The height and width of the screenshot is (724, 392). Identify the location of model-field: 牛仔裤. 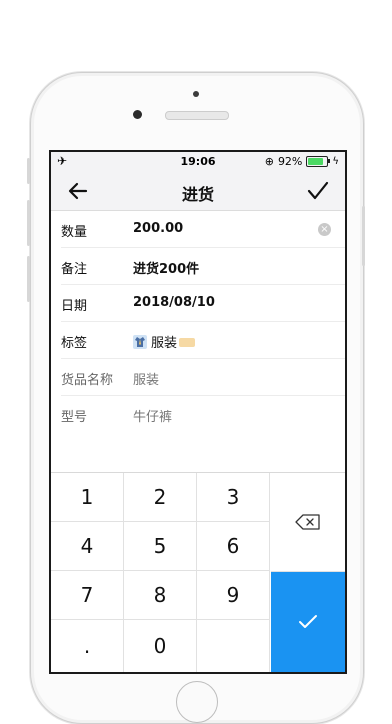
(152, 415).